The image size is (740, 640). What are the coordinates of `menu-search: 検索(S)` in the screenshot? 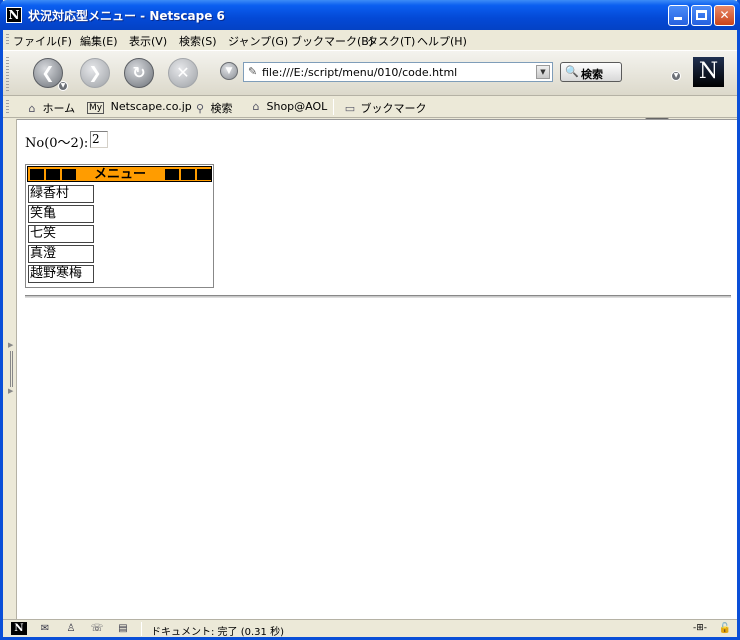 It's located at (198, 41).